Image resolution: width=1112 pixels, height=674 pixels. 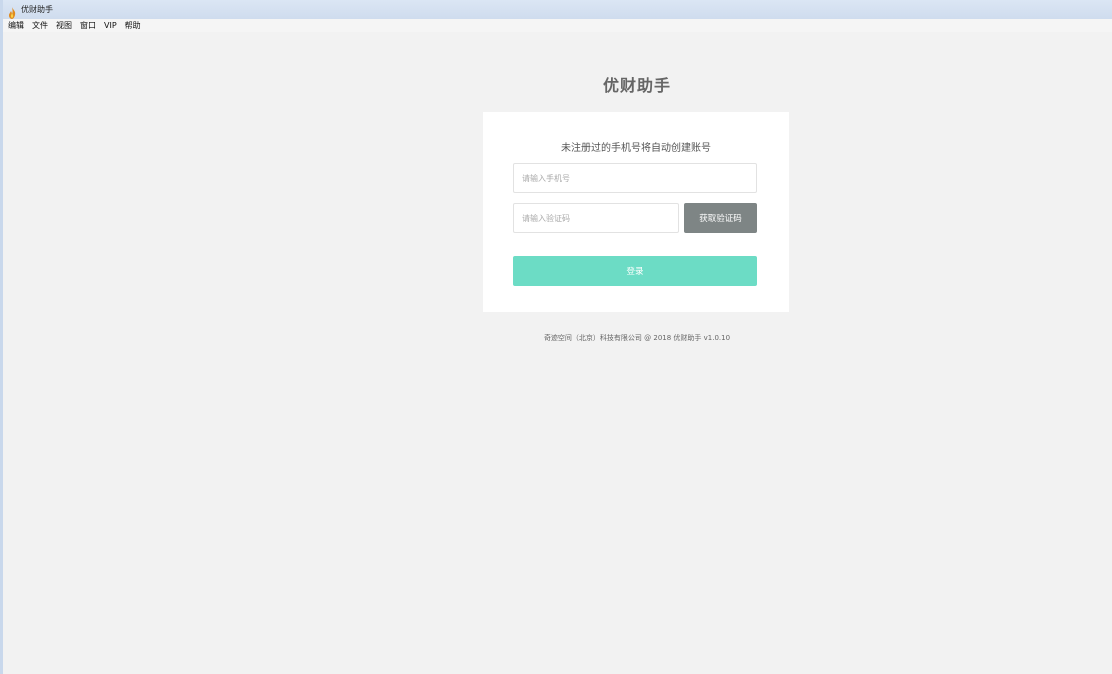 I want to click on menu-bar: 编辑 文件 视图 窗口 VIP 帮助, so click(x=557, y=25).